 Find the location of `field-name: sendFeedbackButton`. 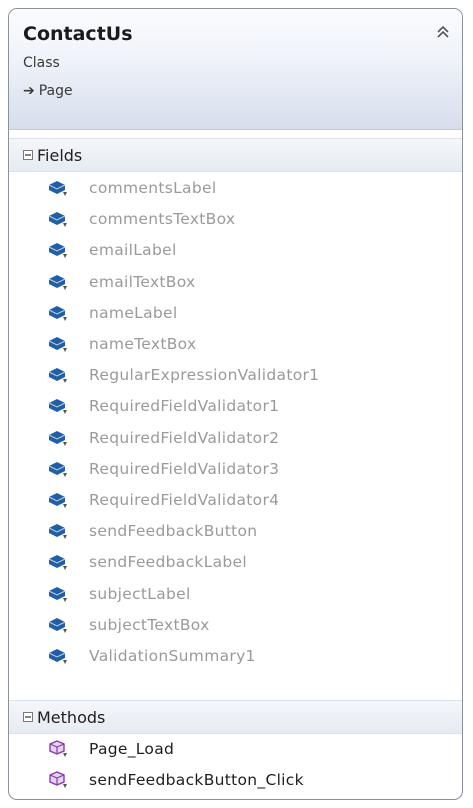

field-name: sendFeedbackButton is located at coordinates (173, 531).